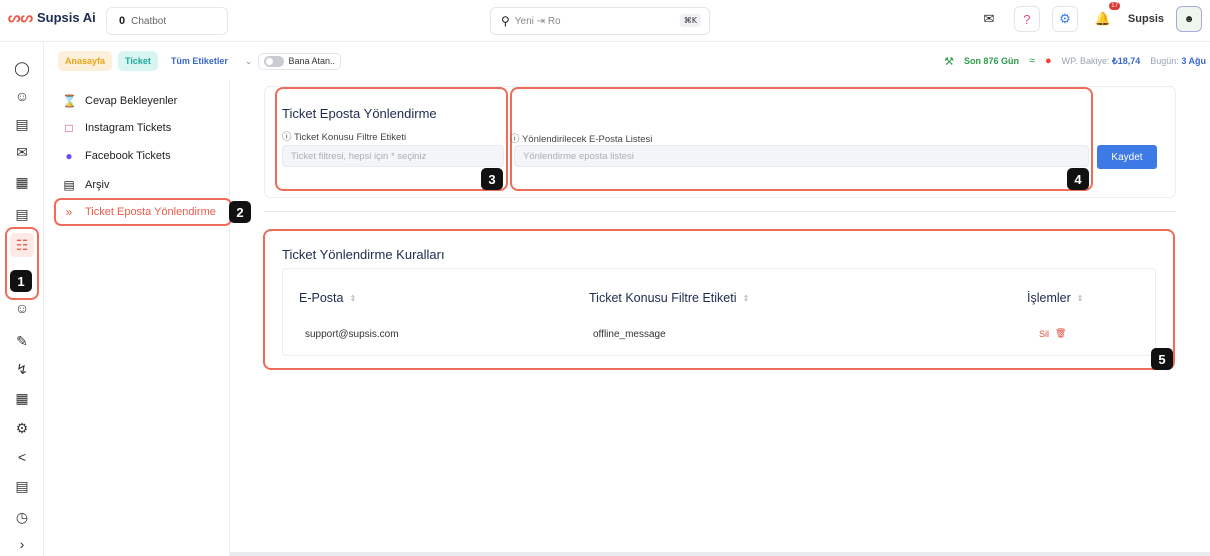  What do you see at coordinates (85, 61) in the screenshot?
I see `breadcrumb-home: Anasayfa` at bounding box center [85, 61].